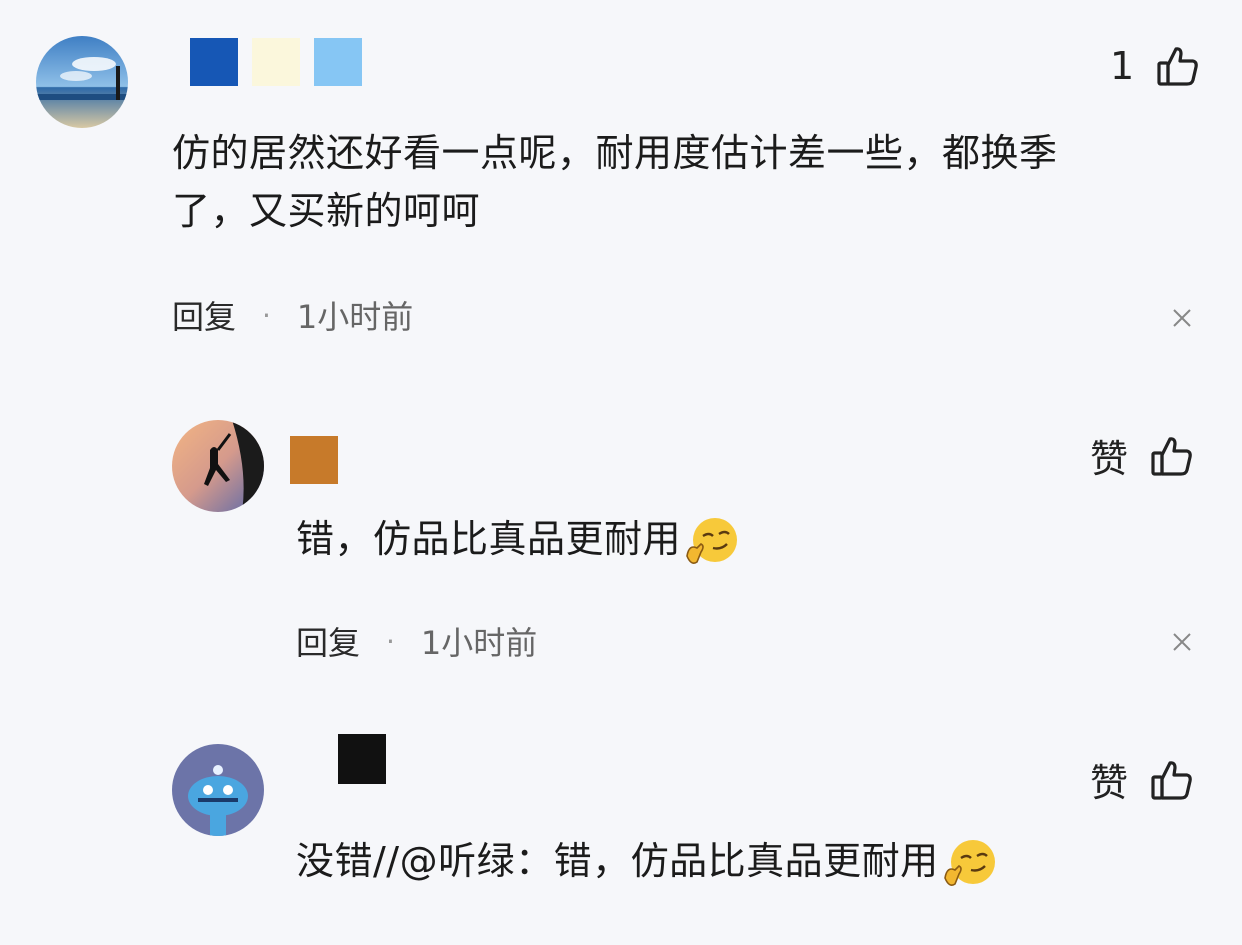 The height and width of the screenshot is (945, 1242). What do you see at coordinates (1122, 66) in the screenshot?
I see `like-count: 1` at bounding box center [1122, 66].